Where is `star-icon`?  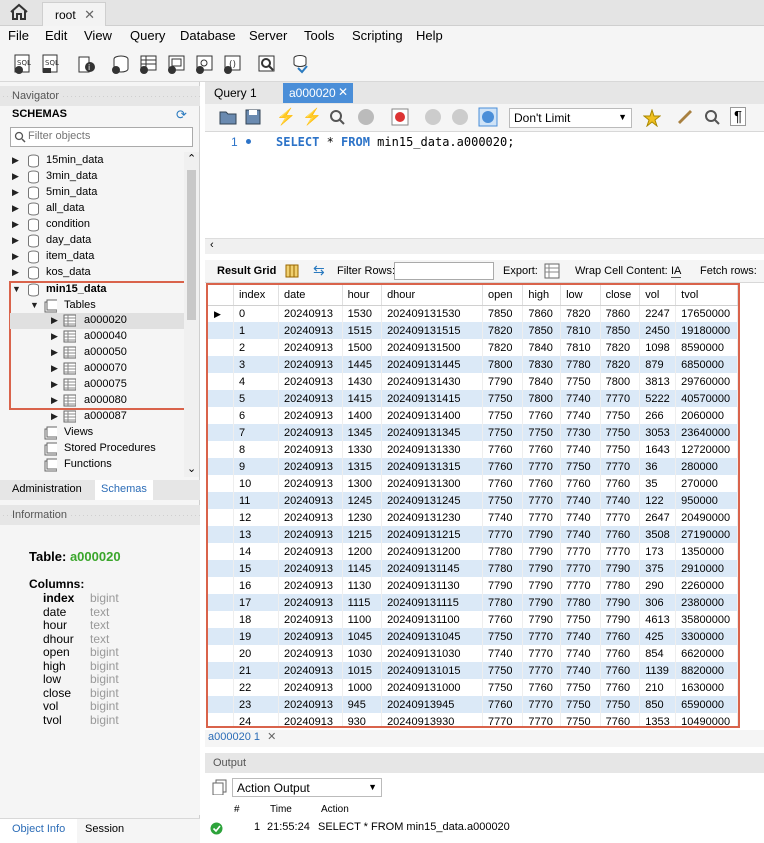 star-icon is located at coordinates (652, 118).